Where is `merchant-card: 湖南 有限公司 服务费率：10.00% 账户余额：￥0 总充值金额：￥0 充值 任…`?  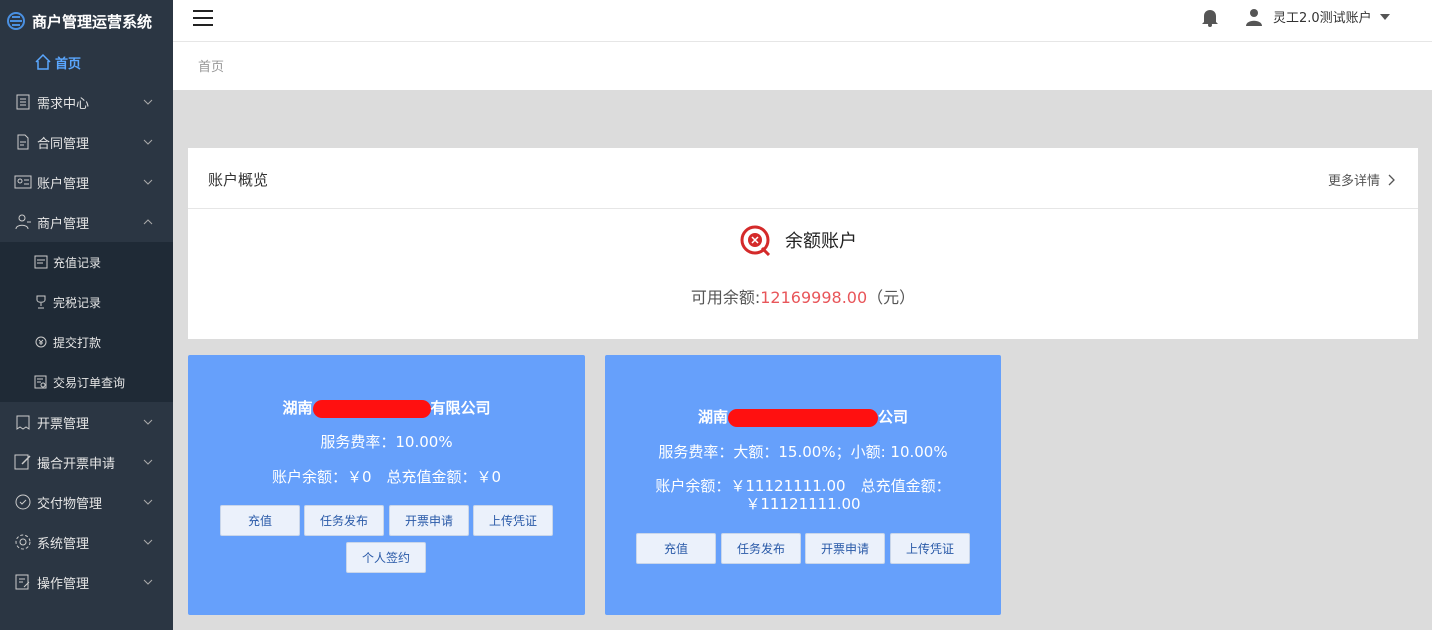 merchant-card: 湖南 有限公司 服务费率：10.00% 账户余额：￥0 总充值金额：￥0 充值 任… is located at coordinates (386, 485).